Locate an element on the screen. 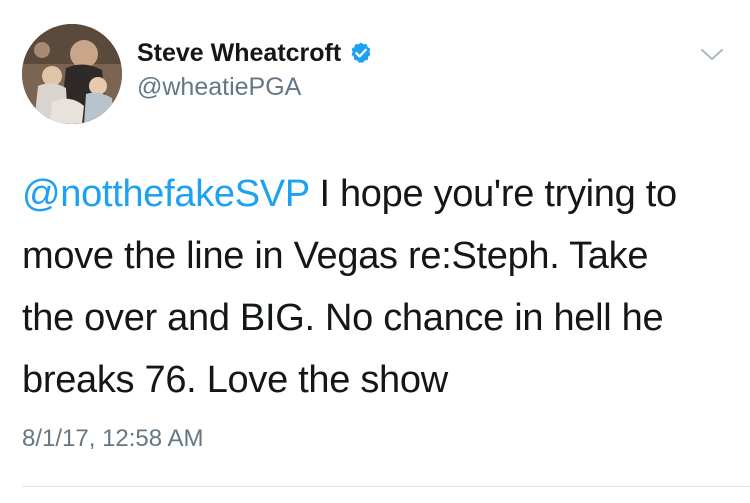 Image resolution: width=750 pixels, height=503 pixels. tweet-text-line-4: breaks 76. Love the show is located at coordinates (235, 380).